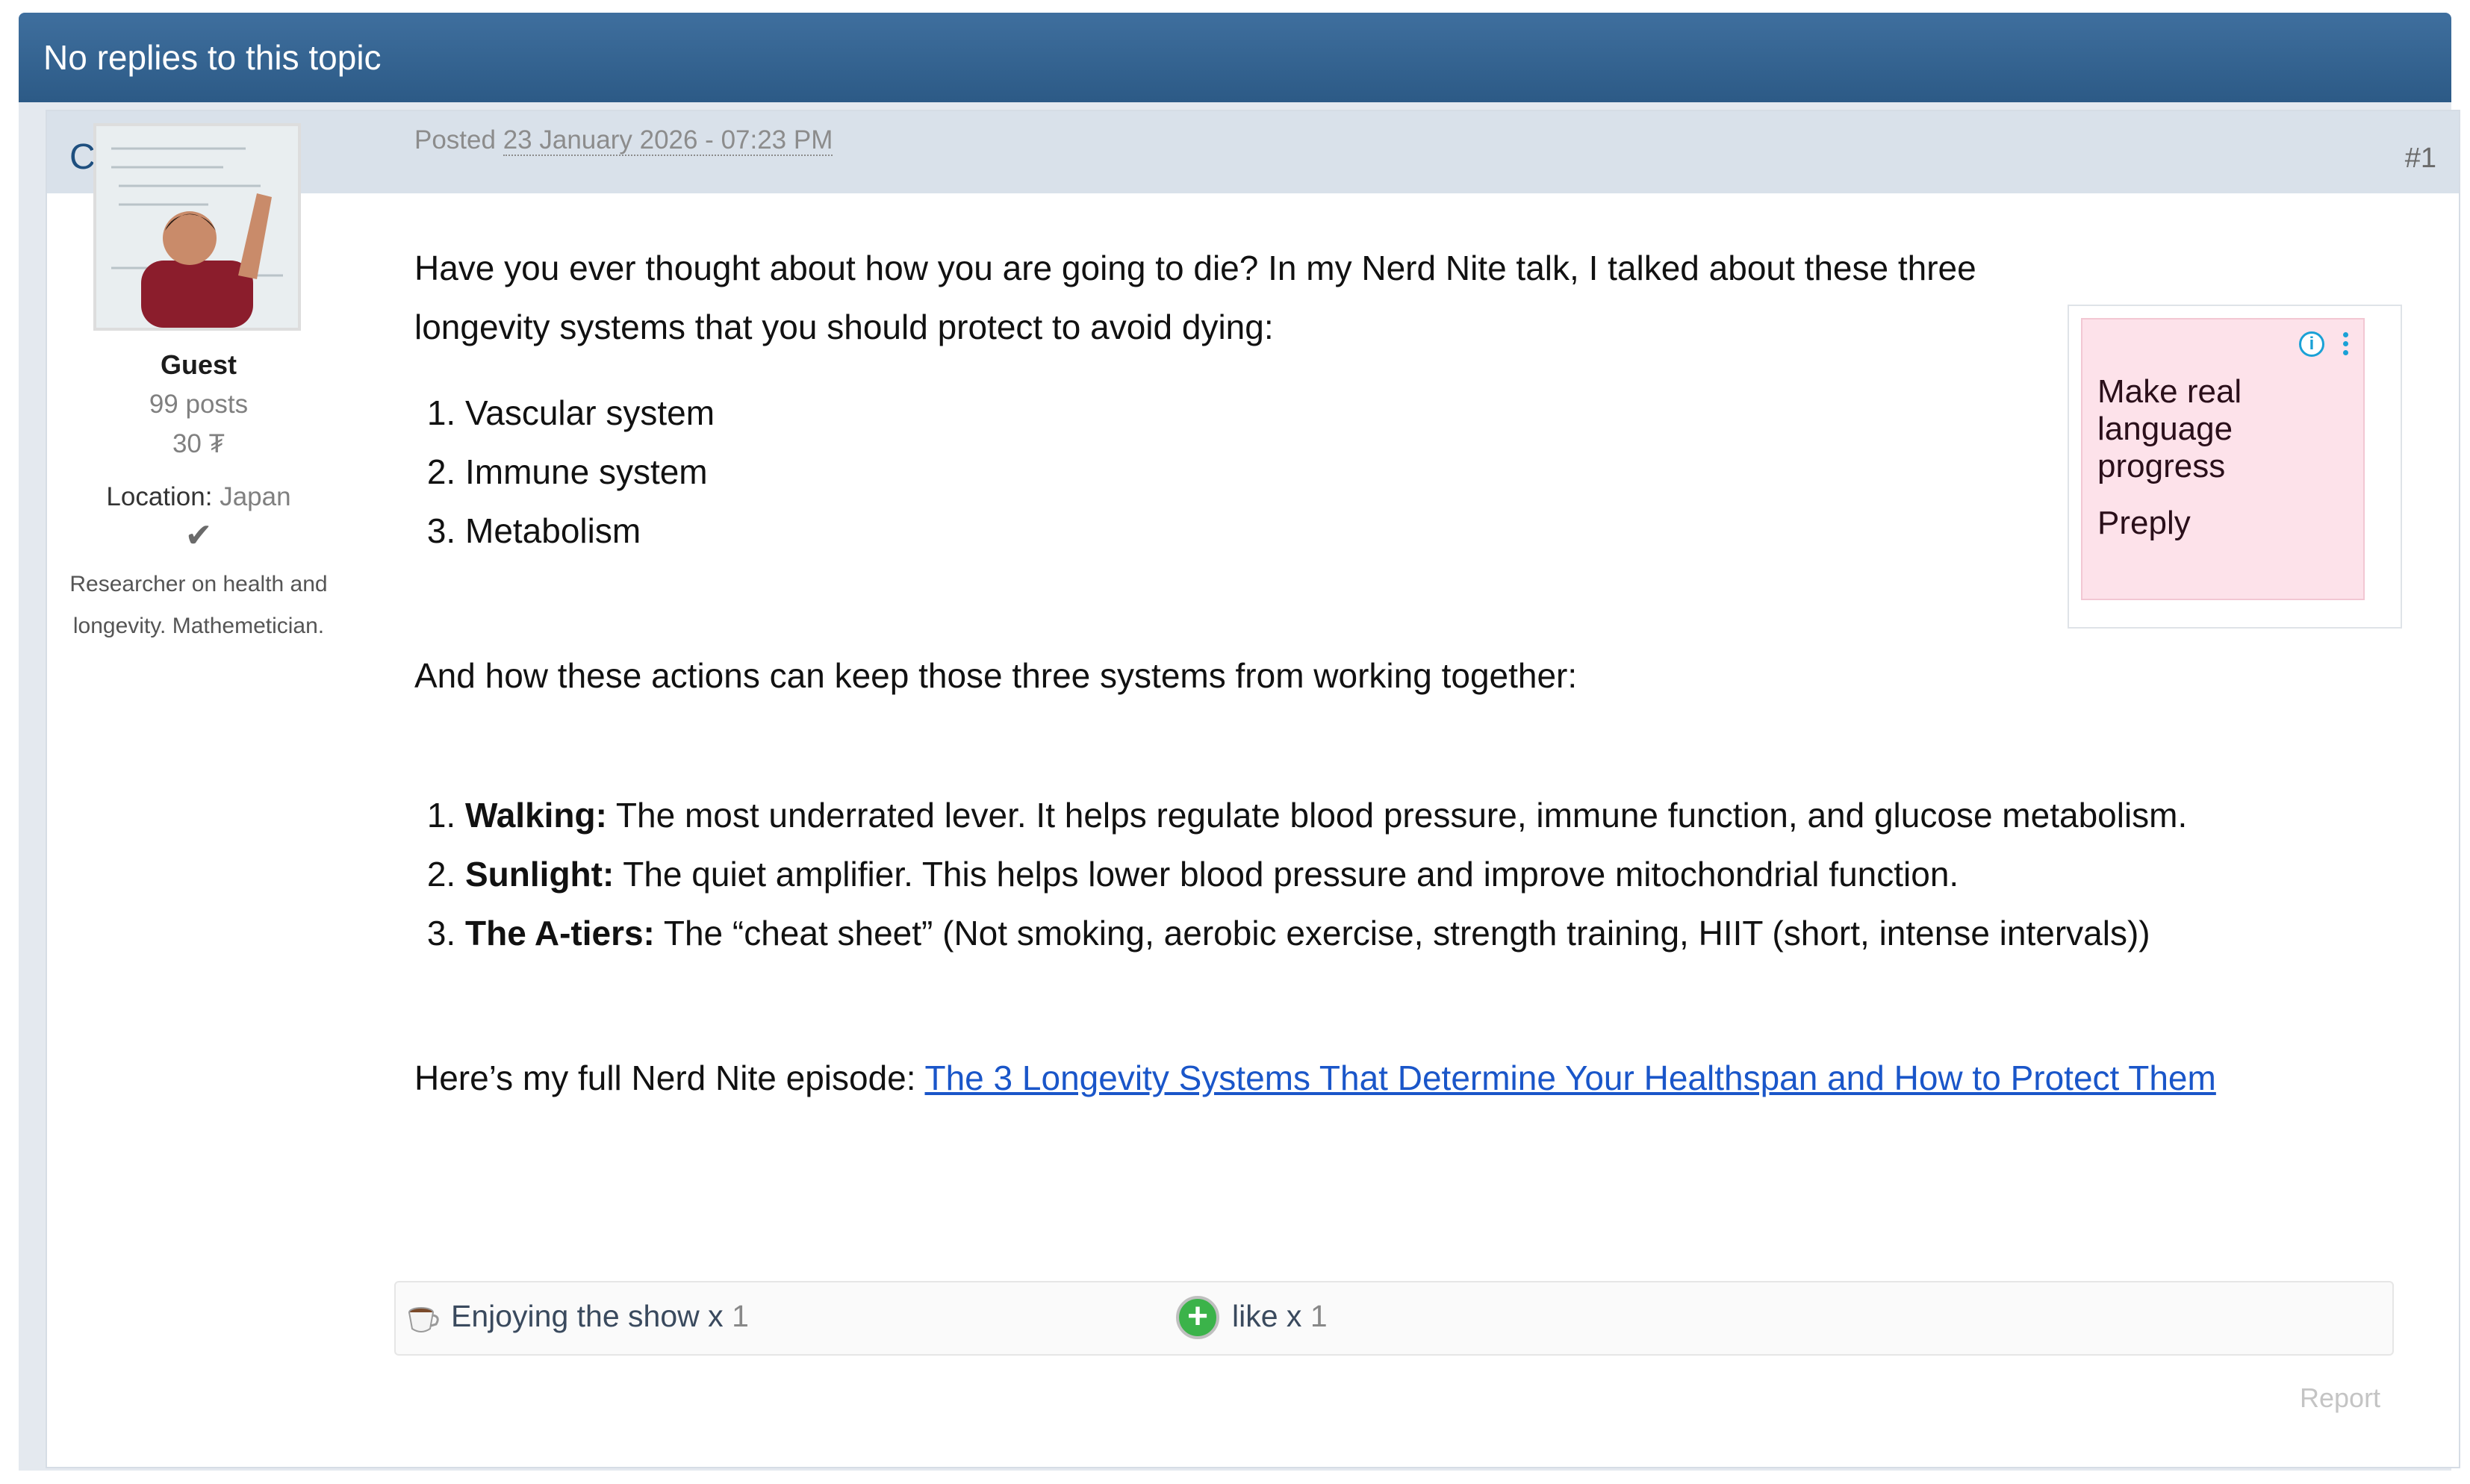 The image size is (2470, 1484). I want to click on location-value: Japan, so click(255, 496).